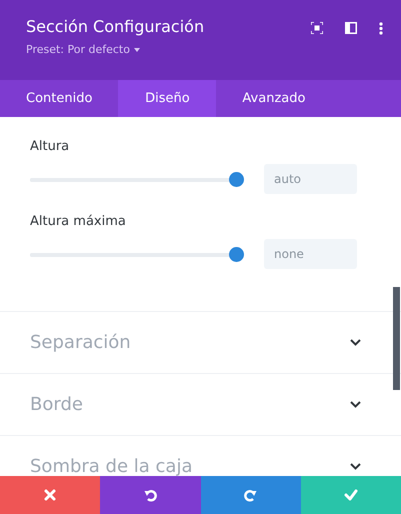 This screenshot has height=514, width=401. I want to click on slider-label: Altura, so click(50, 146).